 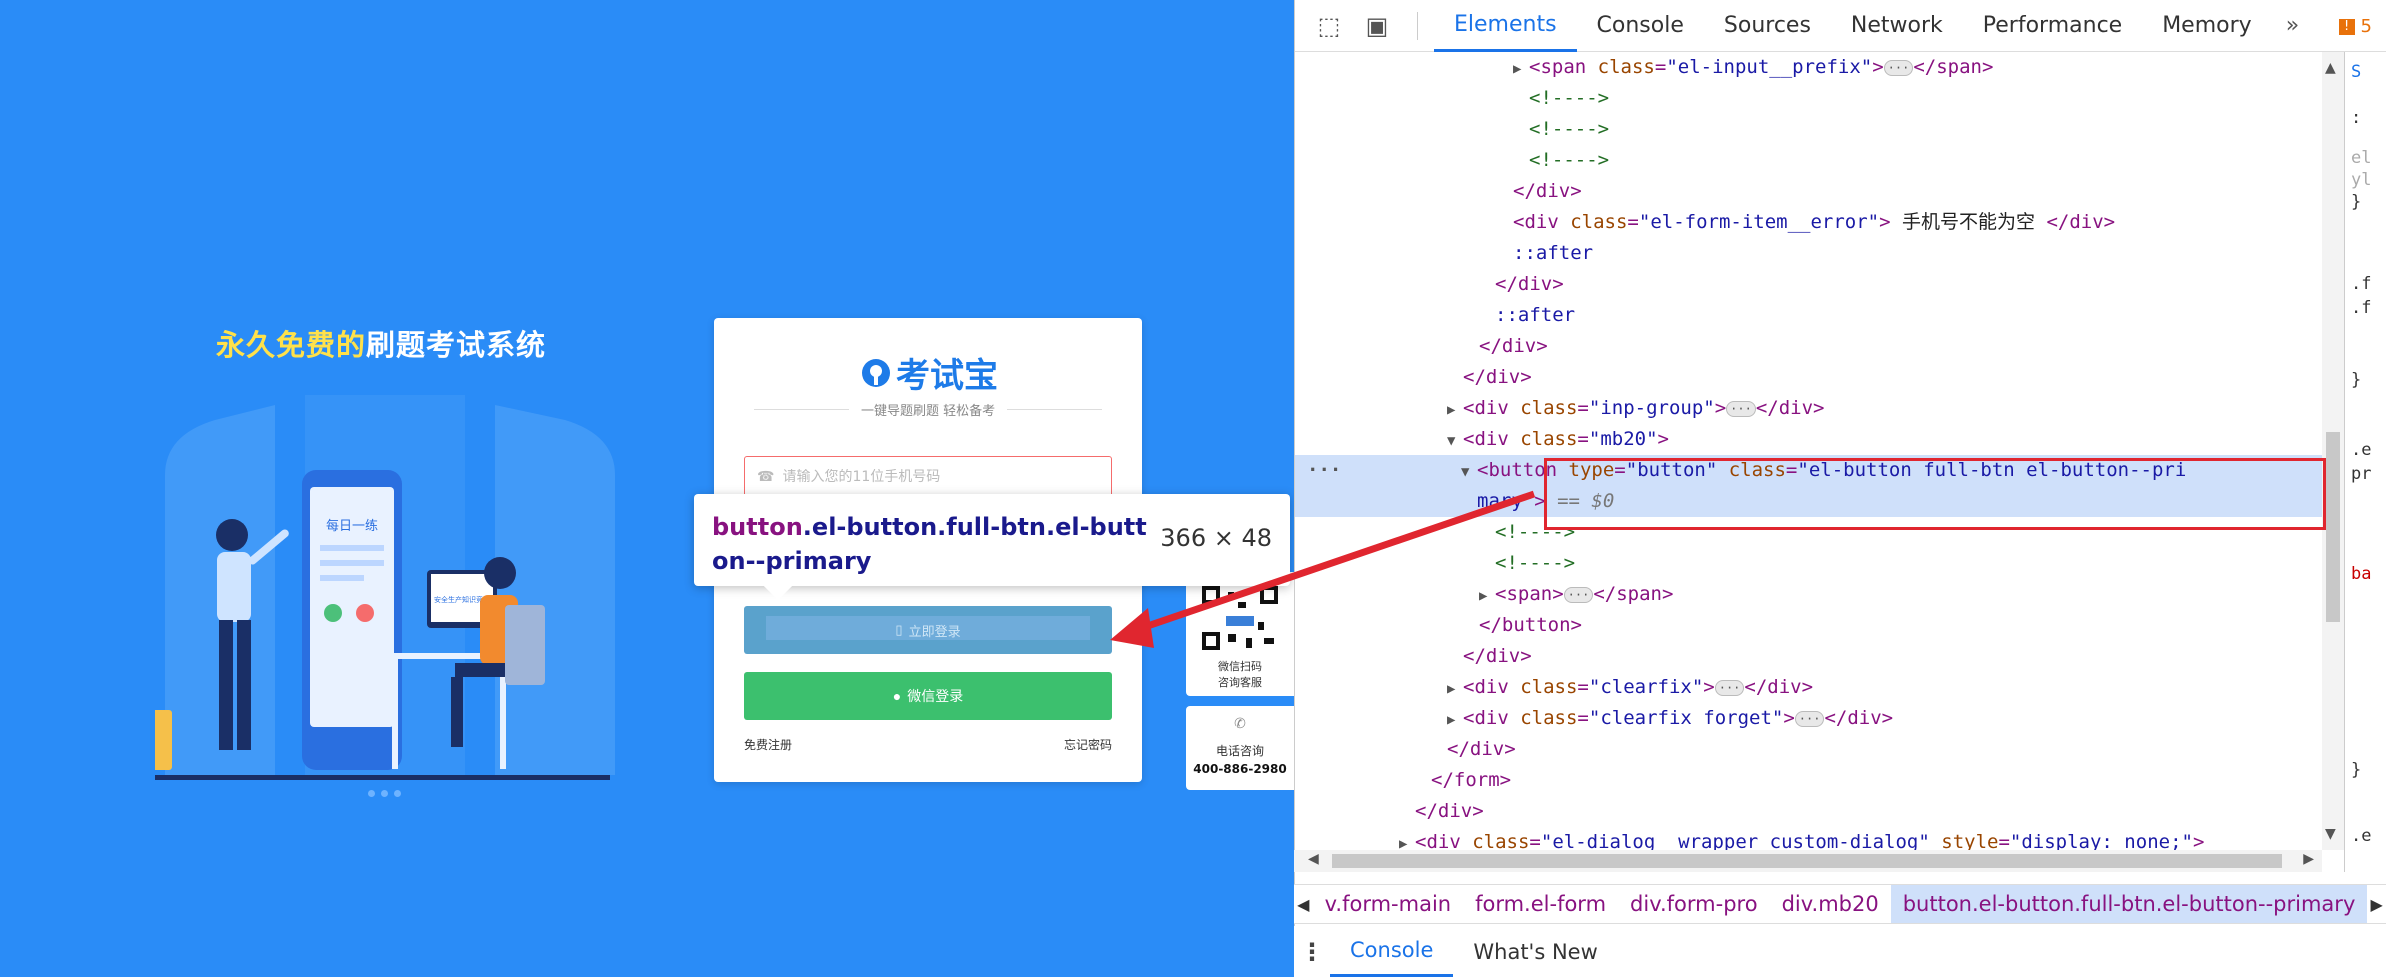 What do you see at coordinates (928, 696) in the screenshot?
I see `wechat-login-button: ● 微信登录` at bounding box center [928, 696].